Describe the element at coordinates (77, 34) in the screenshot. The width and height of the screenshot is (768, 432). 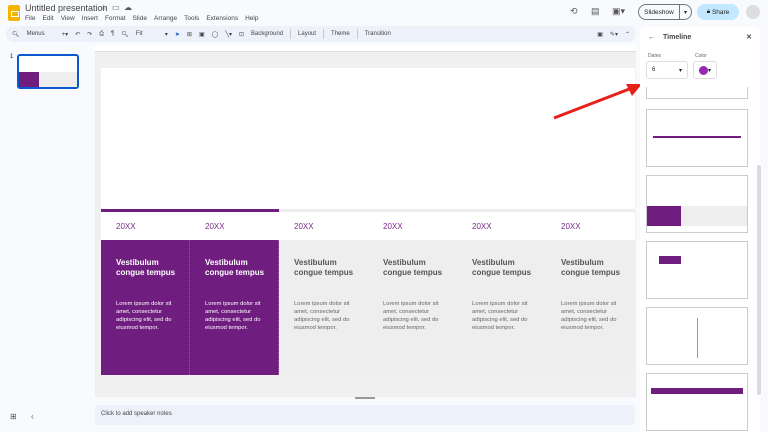
I see `undo-icon: ↶` at that location.